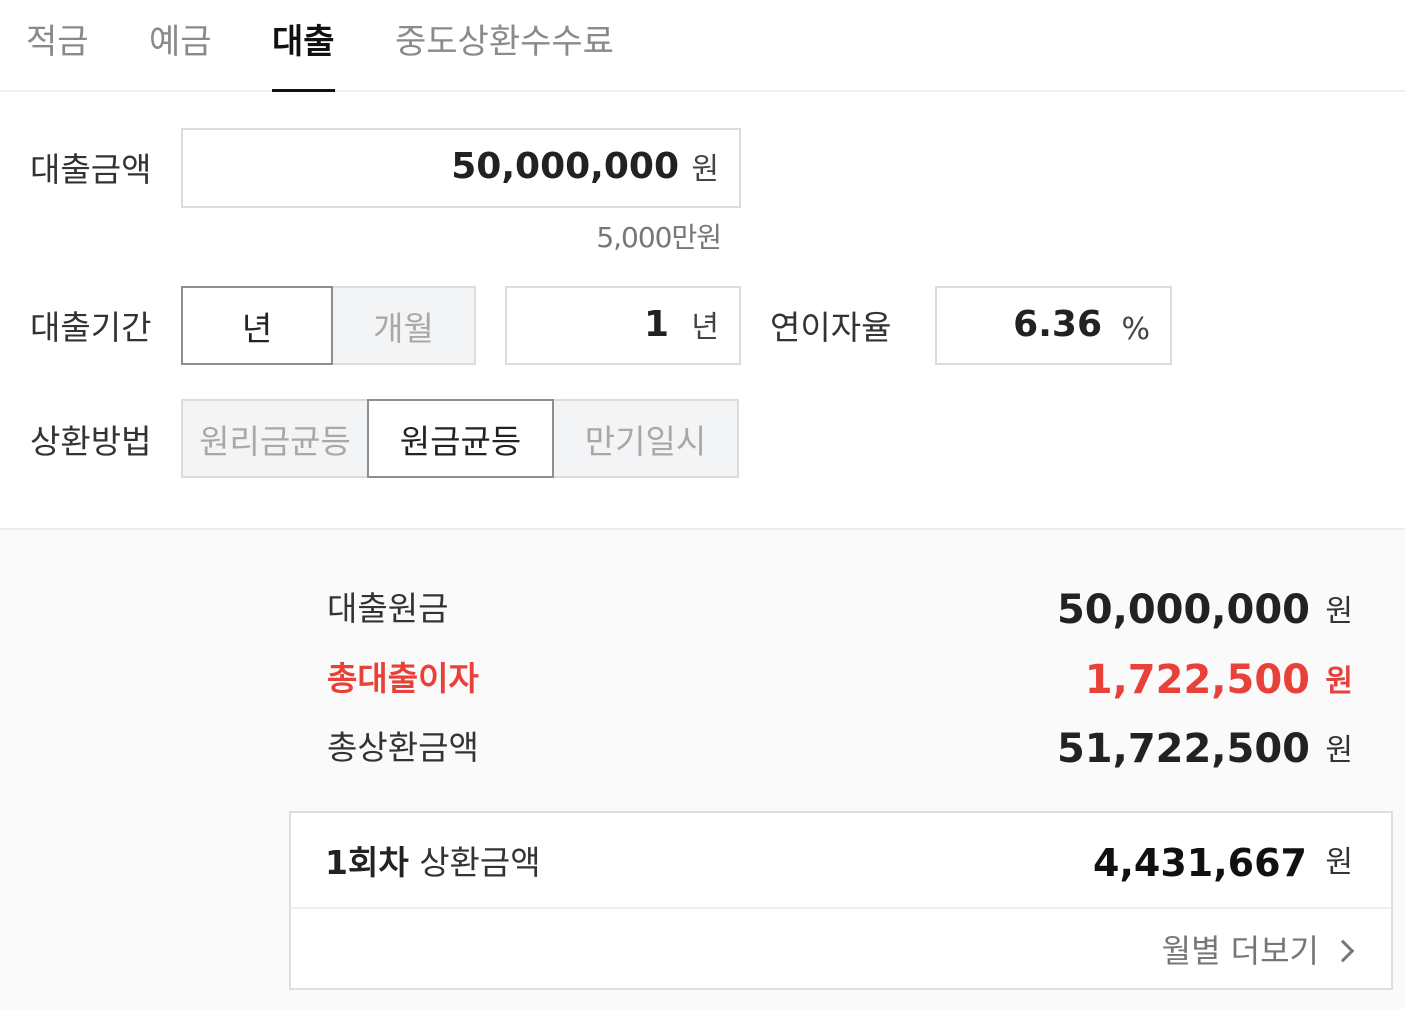 This screenshot has height=1009, width=1405. What do you see at coordinates (1343, 951) in the screenshot?
I see `chevron-right-icon` at bounding box center [1343, 951].